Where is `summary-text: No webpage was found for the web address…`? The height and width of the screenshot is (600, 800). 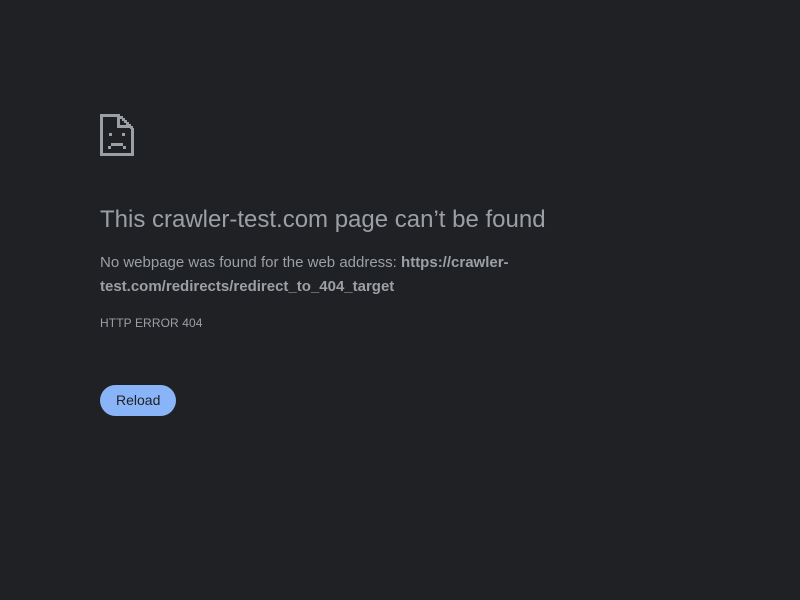
summary-text: No webpage was found for the web address… is located at coordinates (251, 262).